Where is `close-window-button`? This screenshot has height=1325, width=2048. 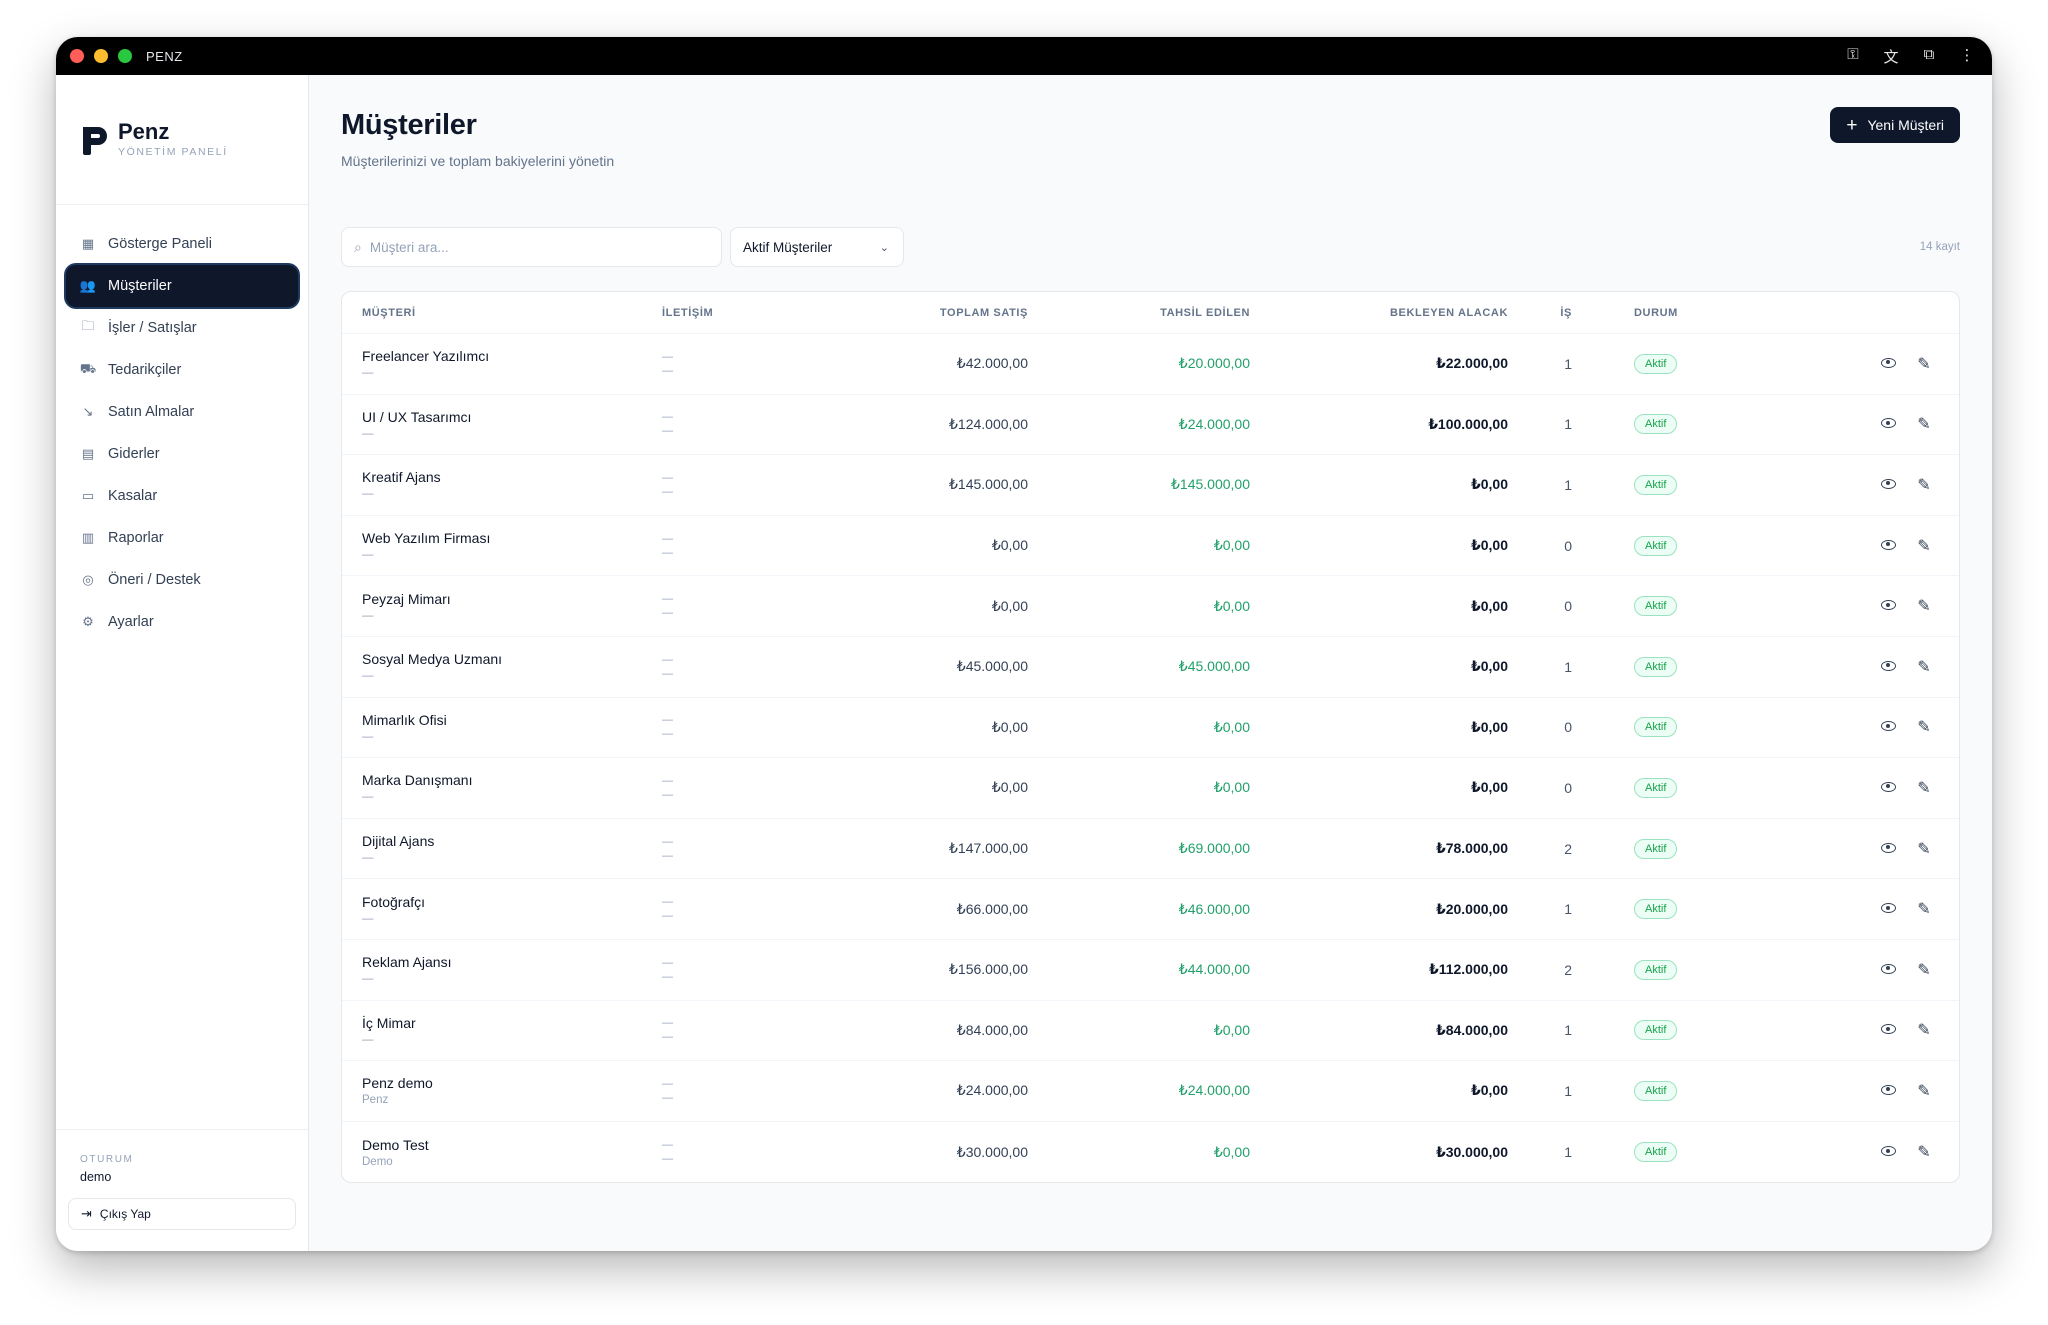
close-window-button is located at coordinates (77, 56).